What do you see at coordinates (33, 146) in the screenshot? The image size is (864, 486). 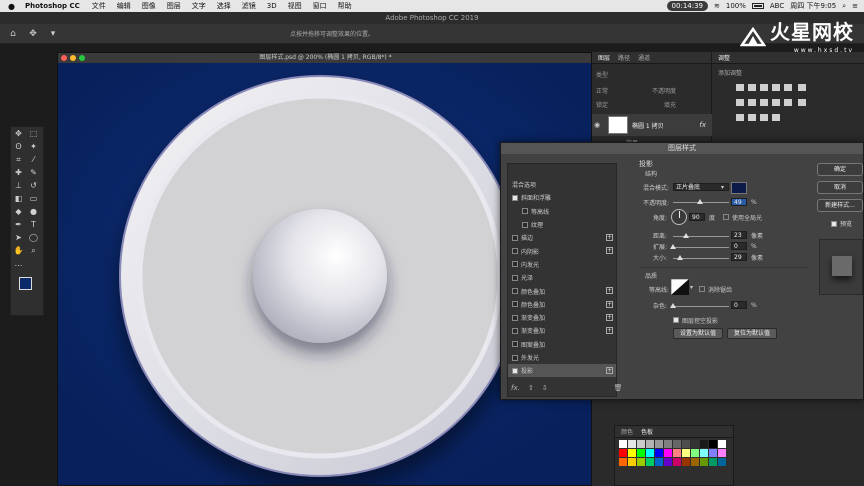 I see `magic-wand-icon: ✦` at bounding box center [33, 146].